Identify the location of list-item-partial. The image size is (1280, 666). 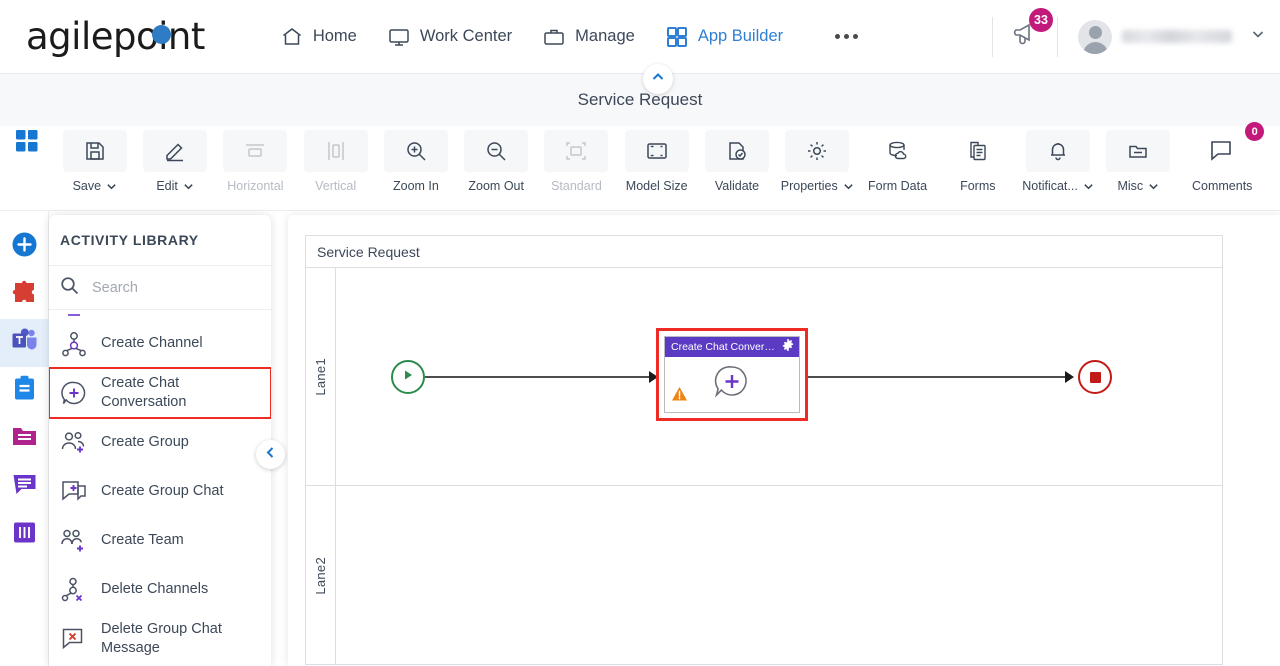
(160, 314).